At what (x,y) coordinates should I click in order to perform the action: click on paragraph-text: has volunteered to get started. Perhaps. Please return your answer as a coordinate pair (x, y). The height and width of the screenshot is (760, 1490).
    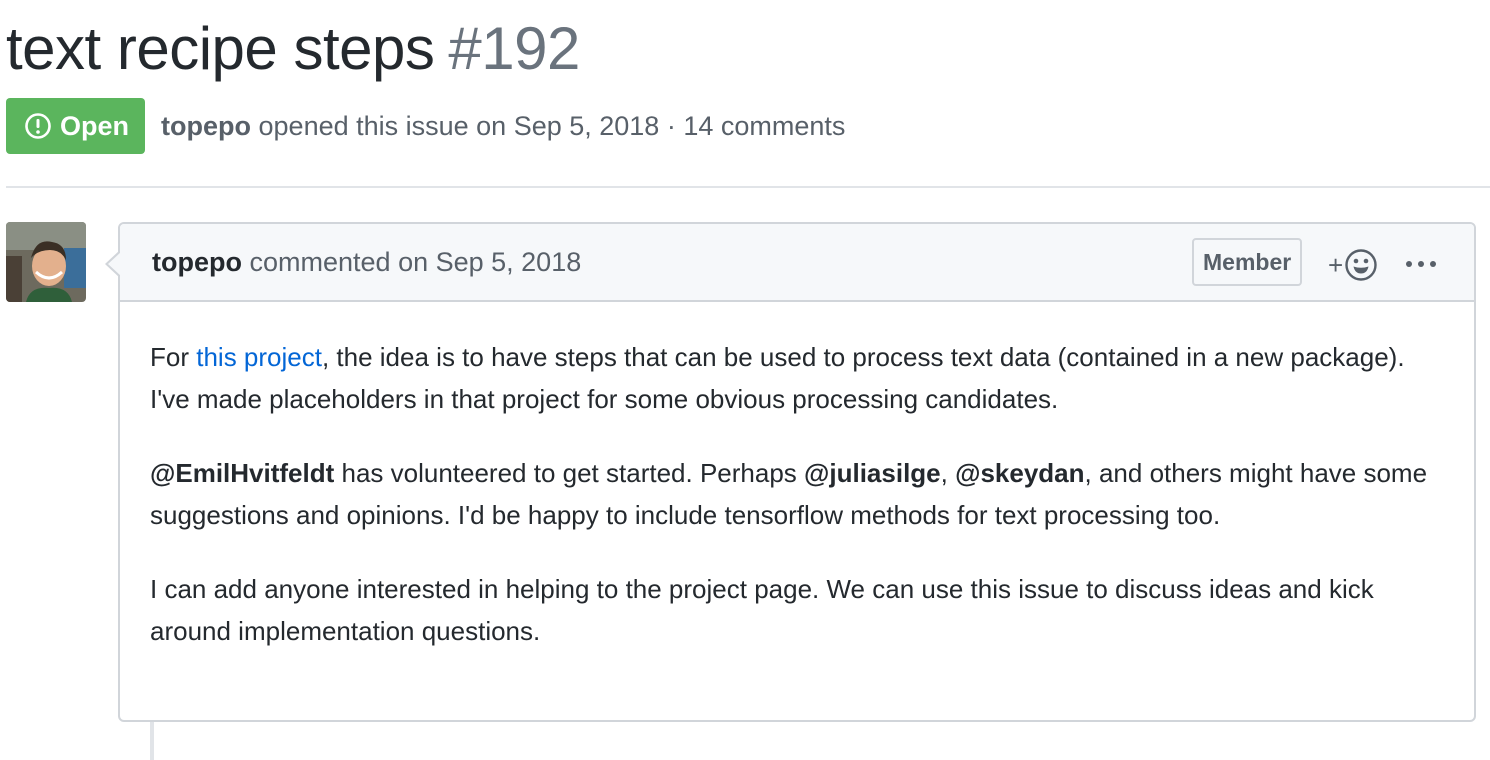
    Looking at the image, I should click on (569, 473).